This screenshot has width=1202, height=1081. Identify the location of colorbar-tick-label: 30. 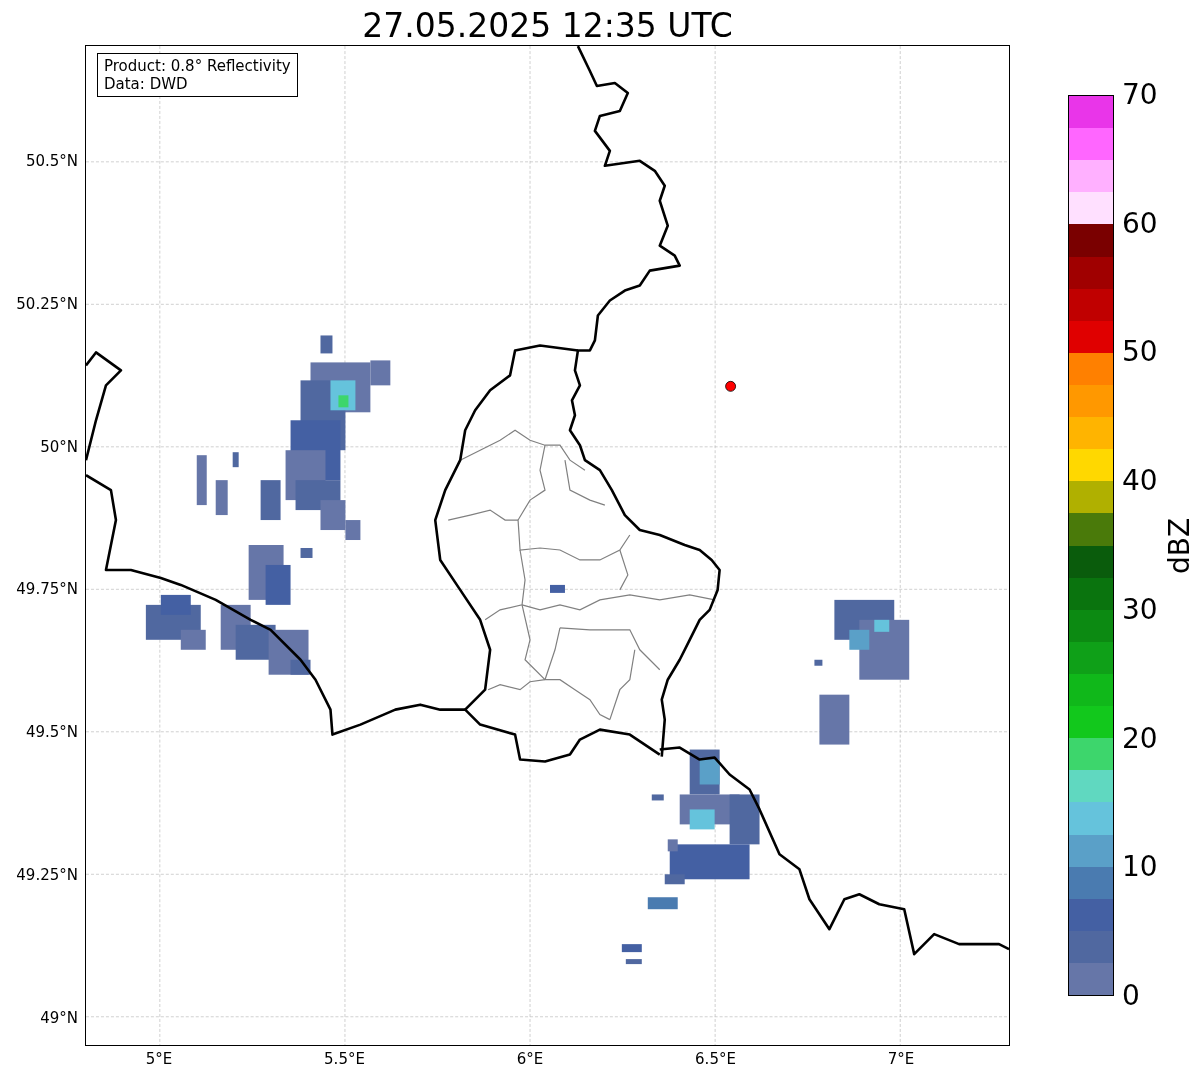
(1140, 609).